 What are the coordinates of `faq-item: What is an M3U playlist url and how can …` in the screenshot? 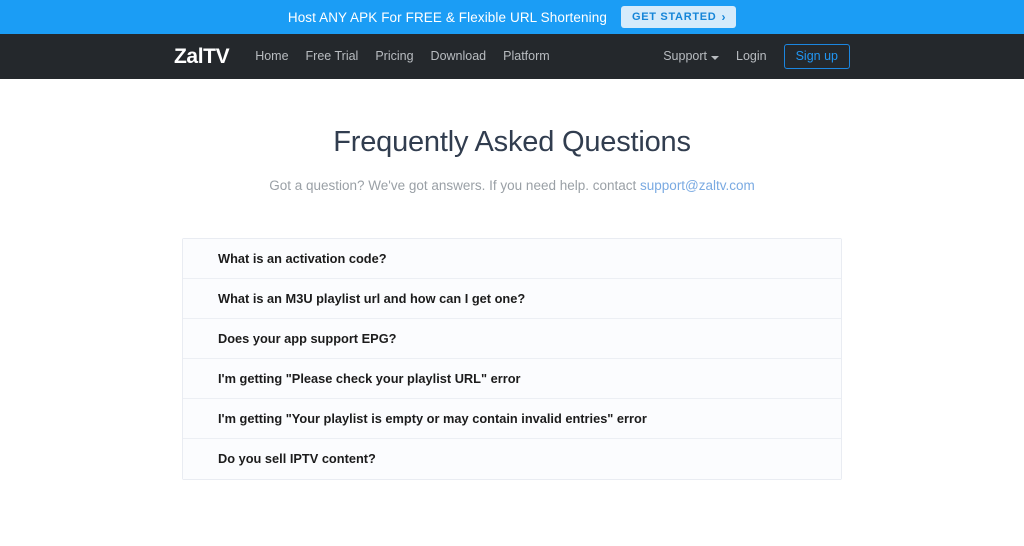 It's located at (512, 298).